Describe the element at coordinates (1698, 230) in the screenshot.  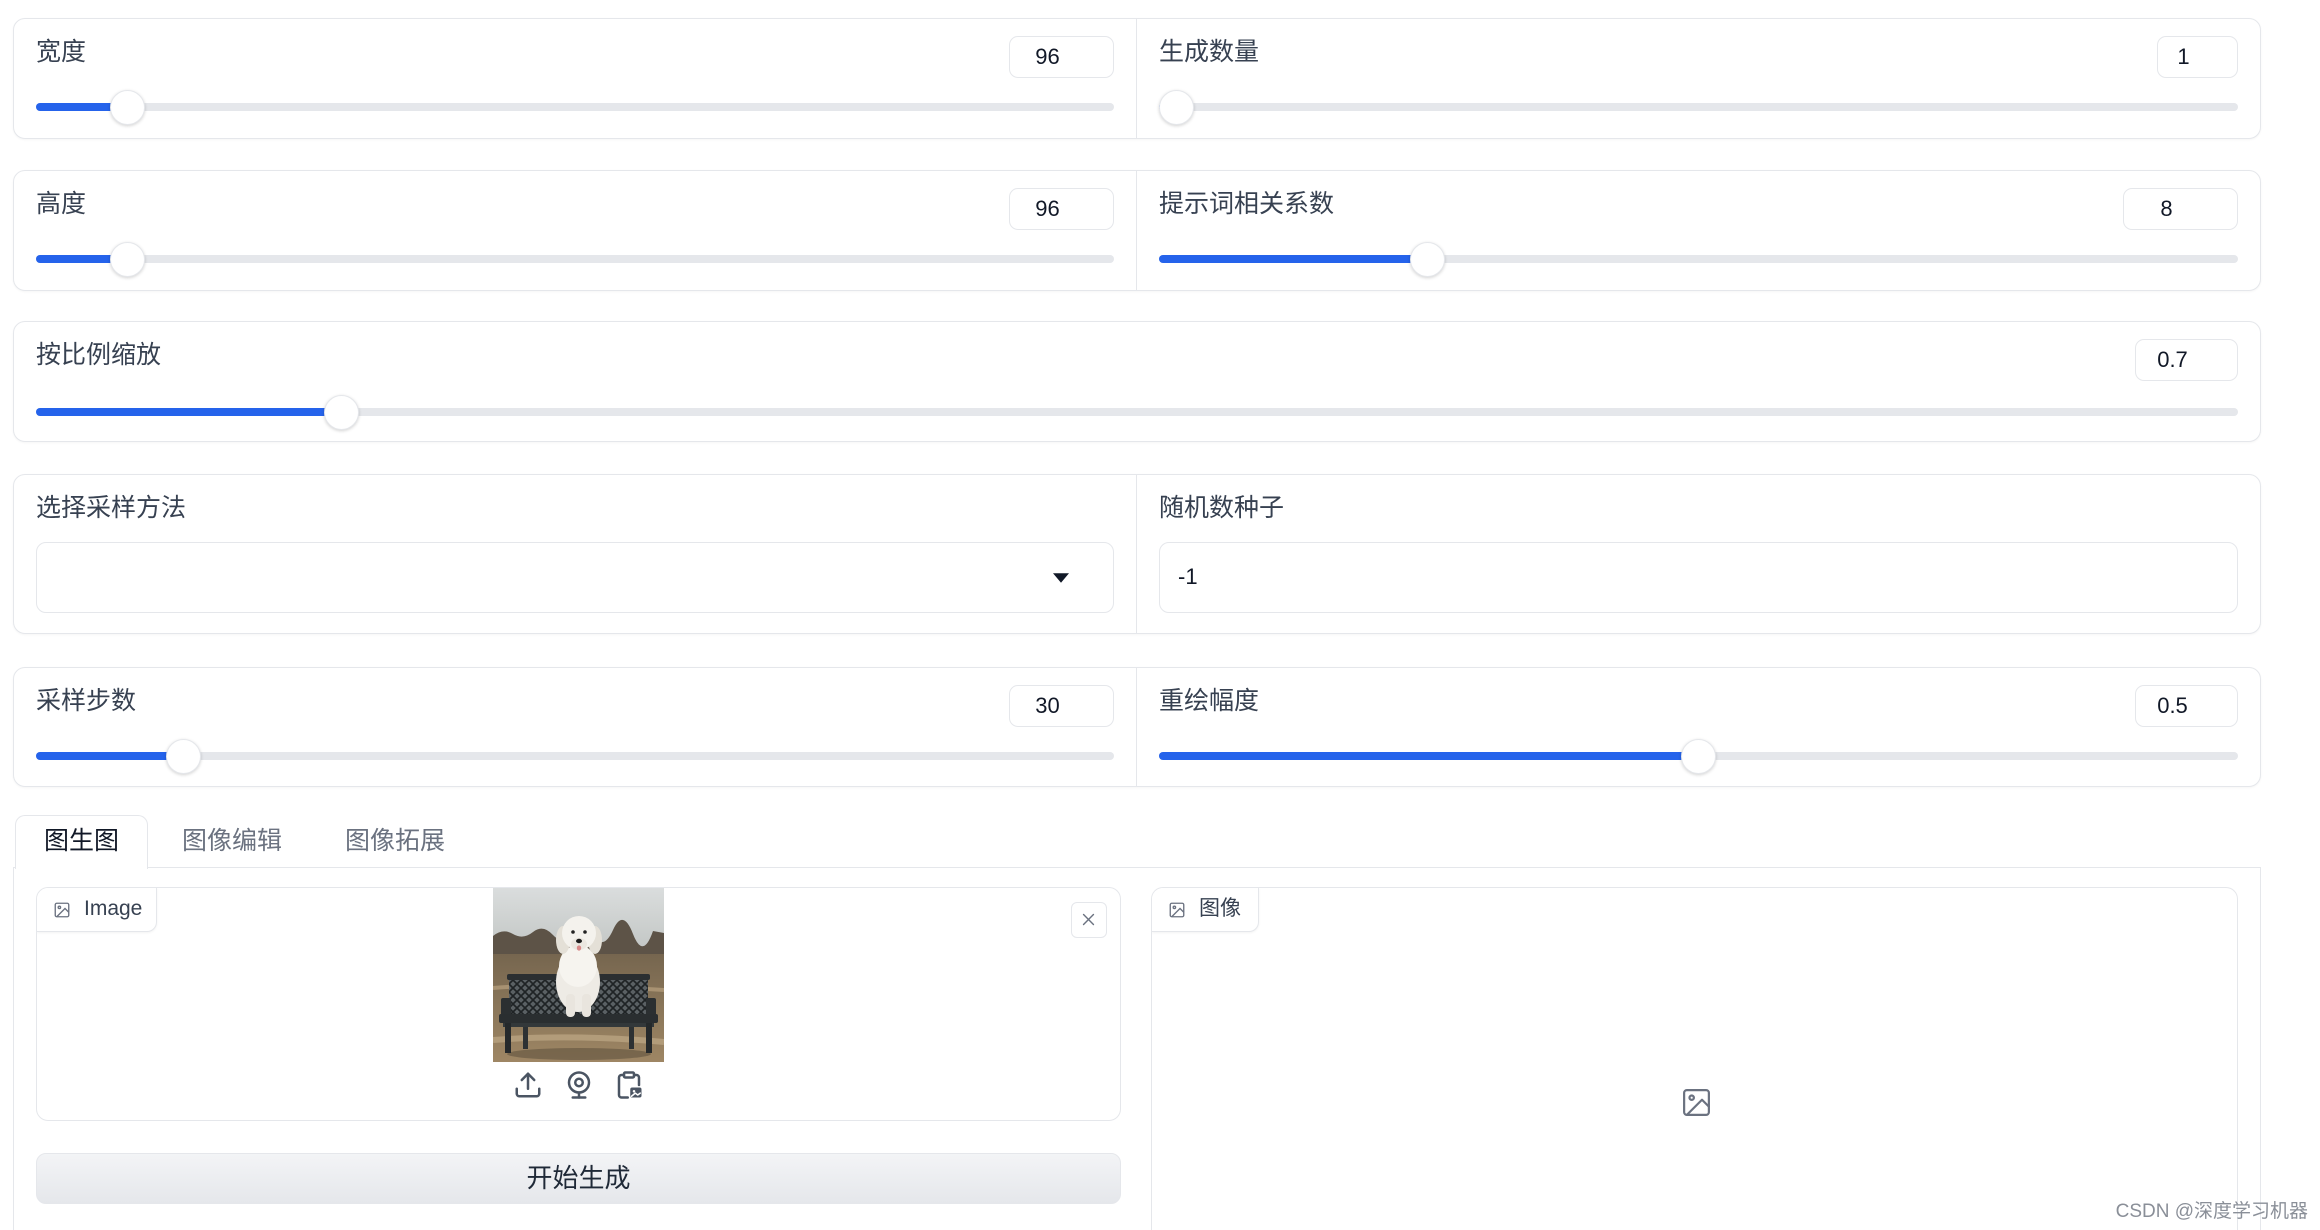
I see `cfg-slider-block: 提示词相关系数 8` at that location.